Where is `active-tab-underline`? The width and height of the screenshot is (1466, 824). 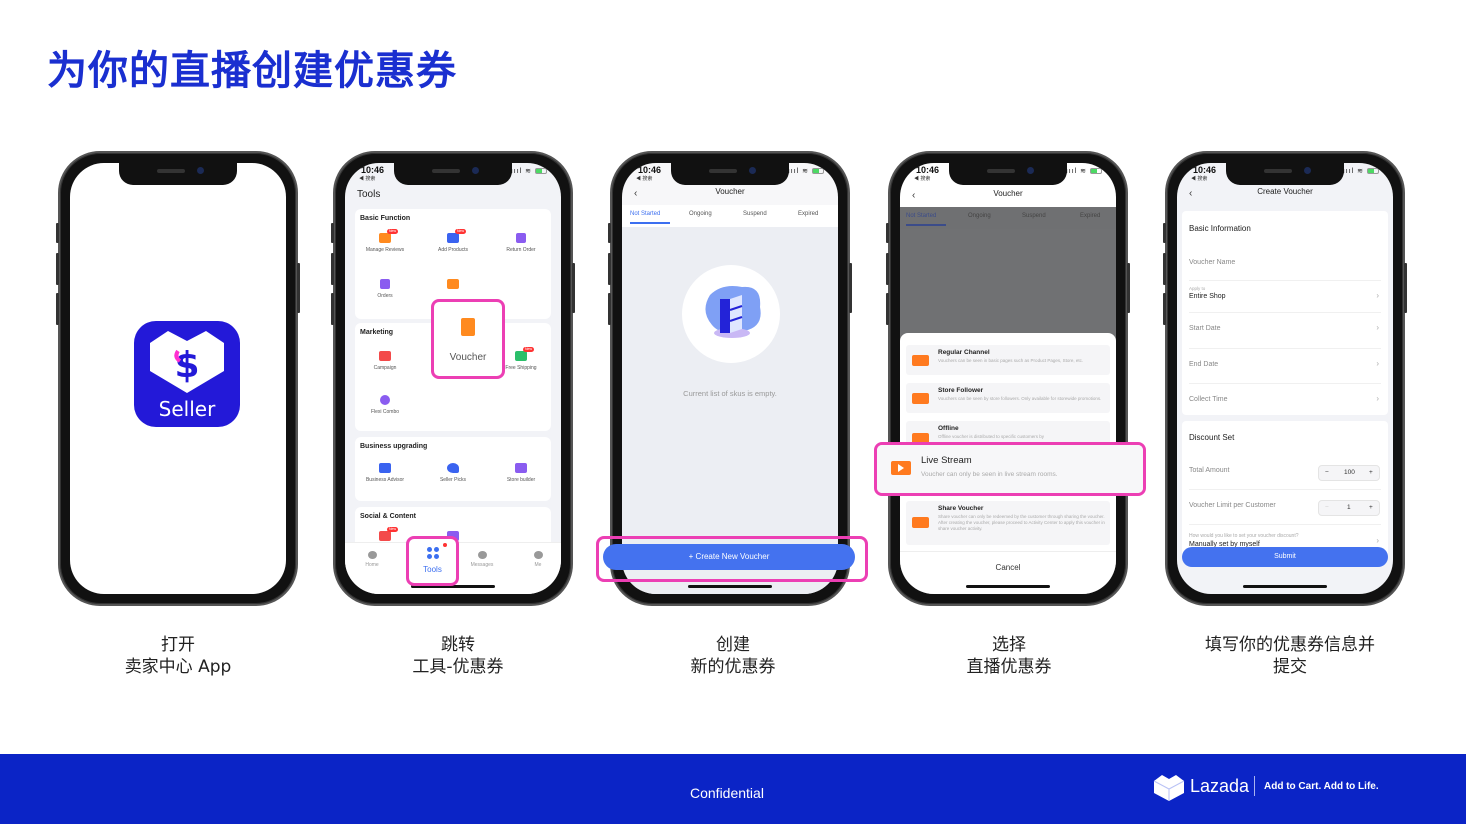 active-tab-underline is located at coordinates (926, 225).